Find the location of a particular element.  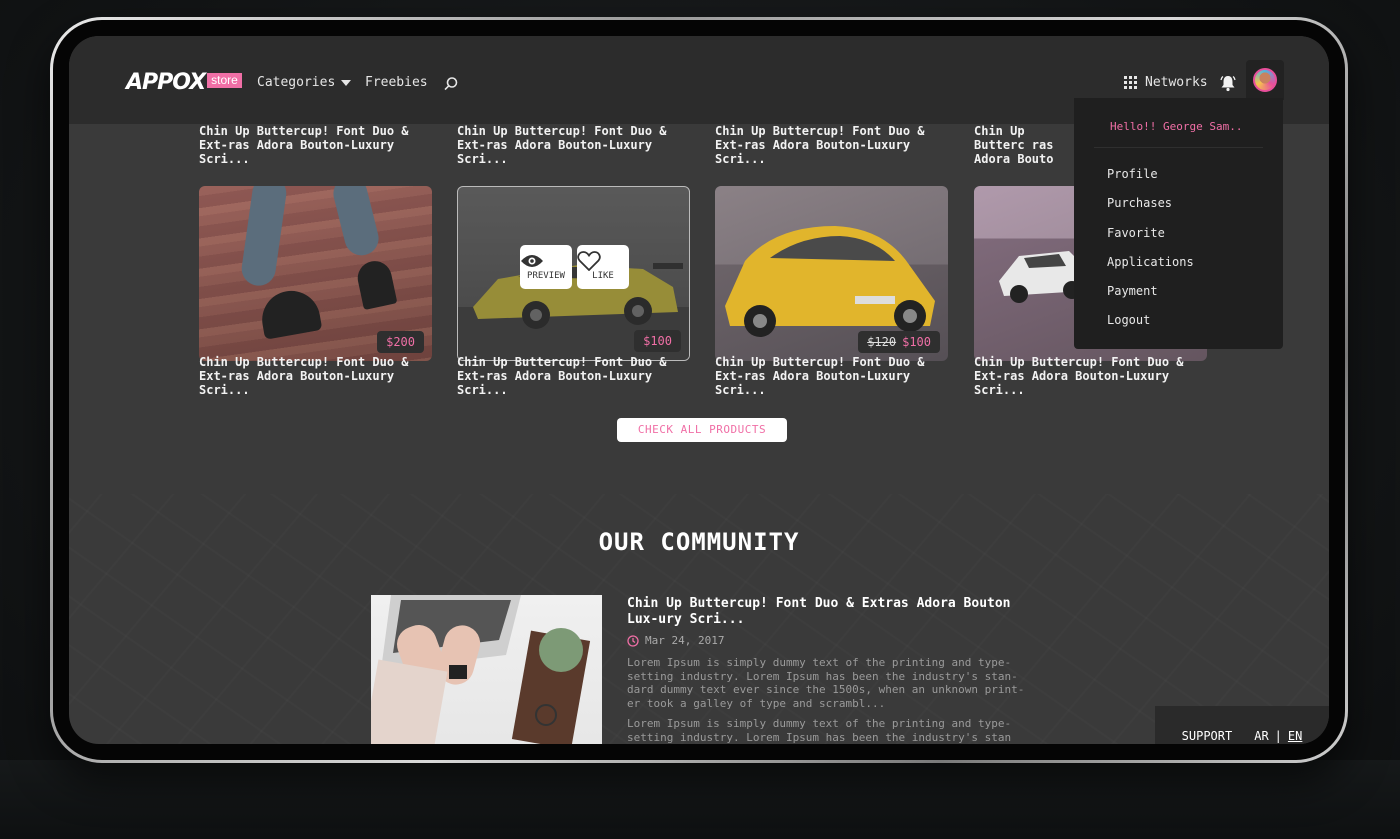

menu-item-profile: Profile is located at coordinates (1150, 178).